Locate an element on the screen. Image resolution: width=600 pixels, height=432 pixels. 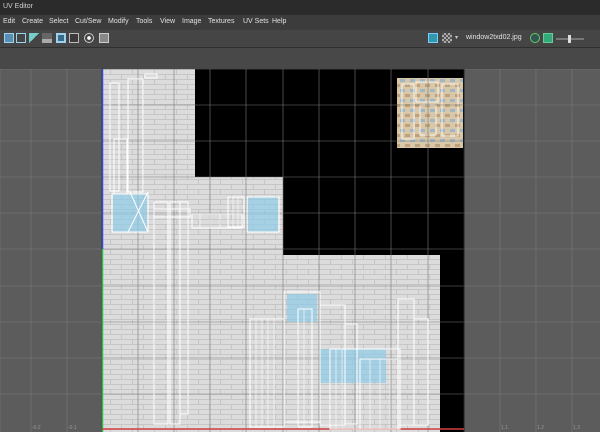
uv-toolbar: ▾ window2txd02.jpg is located at coordinates (300, 39).